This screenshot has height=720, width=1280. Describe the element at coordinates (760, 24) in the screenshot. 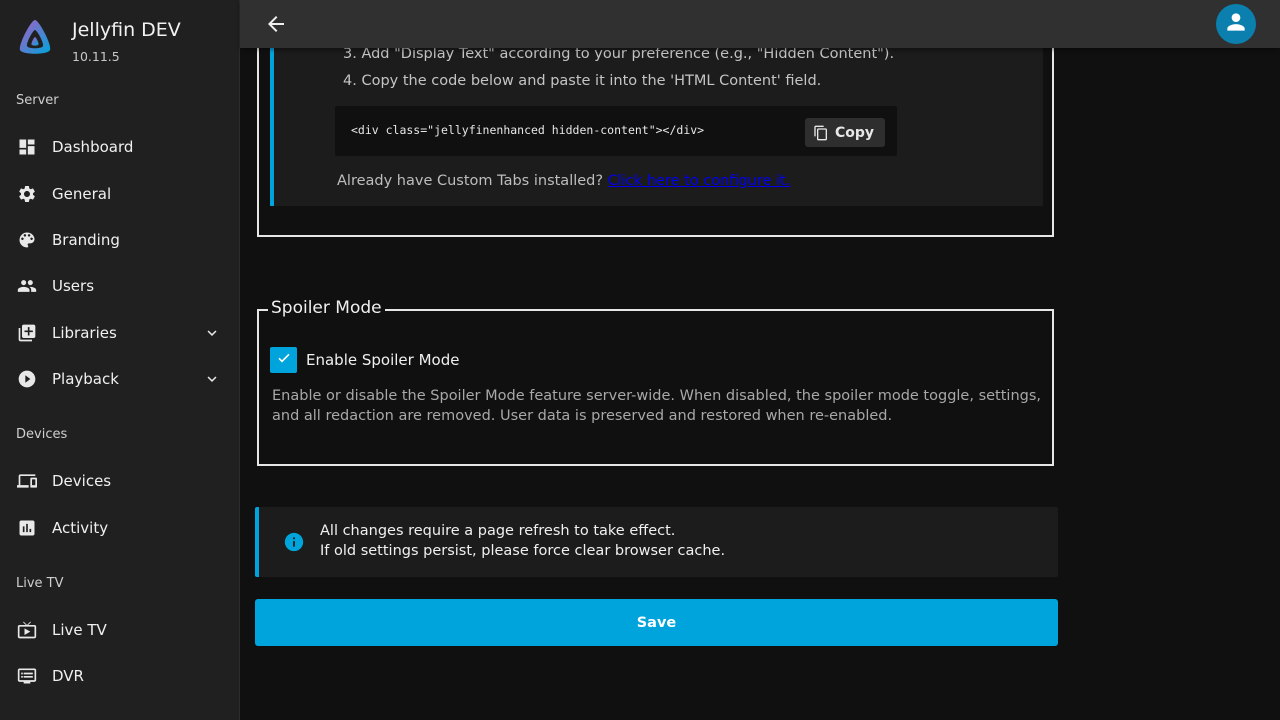

I see `top-bar` at that location.